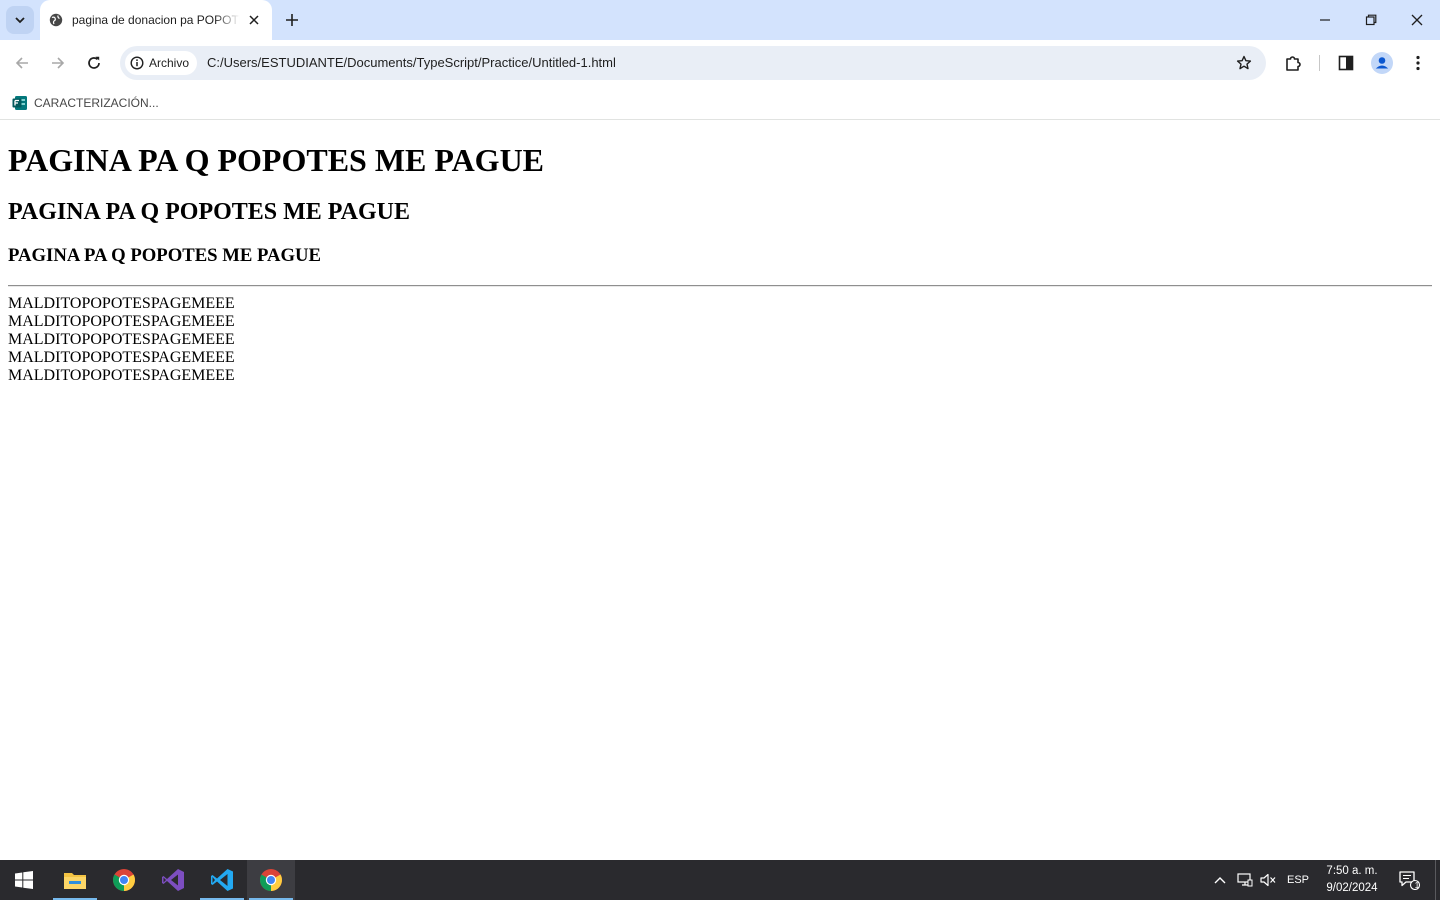 Image resolution: width=1440 pixels, height=900 pixels. I want to click on taskbar-app-chrome-active, so click(271, 880).